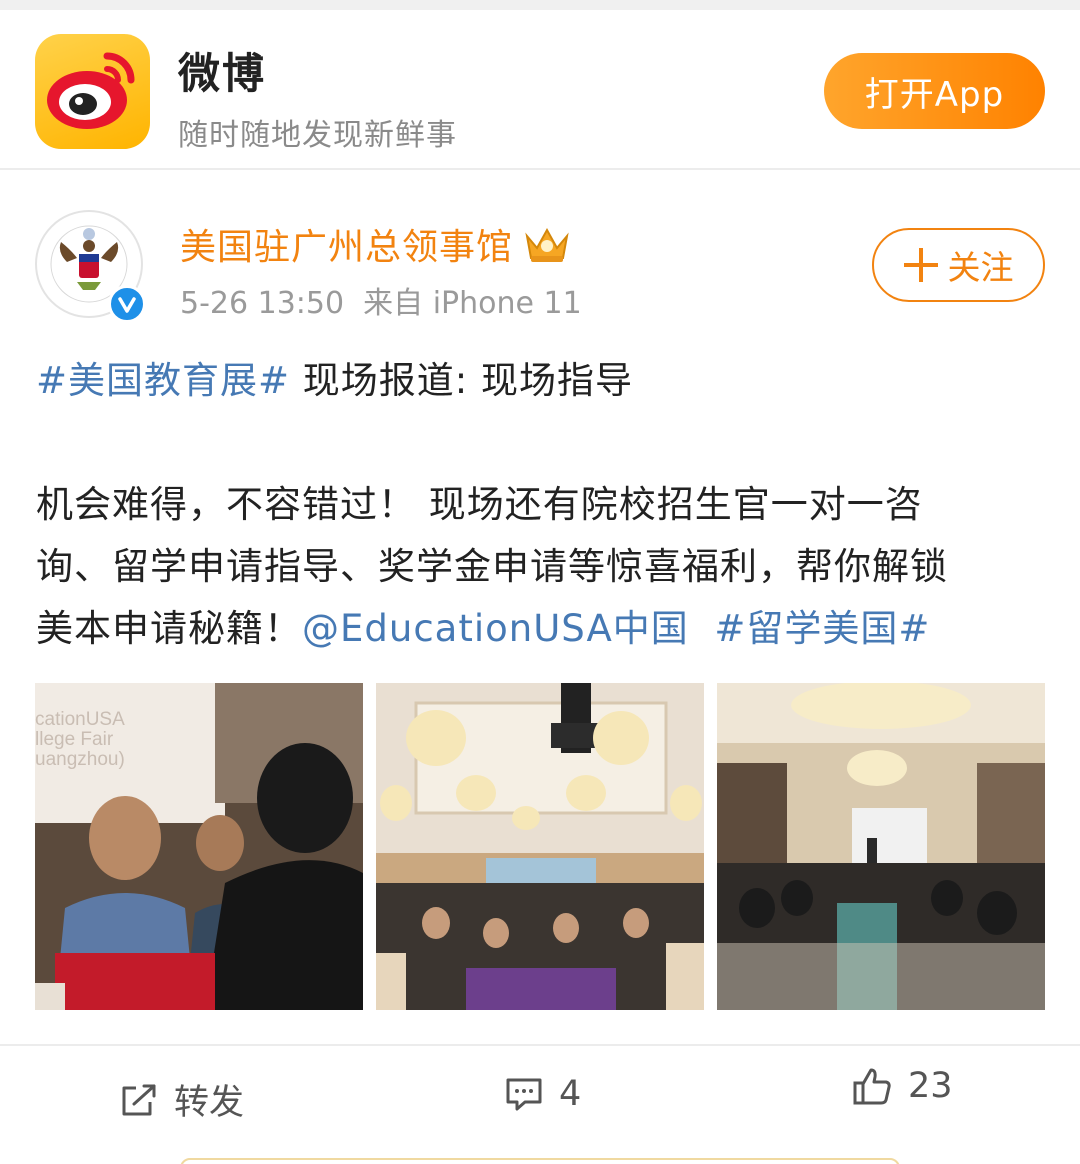 This screenshot has height=1164, width=1080. What do you see at coordinates (547, 244) in the screenshot?
I see `crown-badge-icon` at bounding box center [547, 244].